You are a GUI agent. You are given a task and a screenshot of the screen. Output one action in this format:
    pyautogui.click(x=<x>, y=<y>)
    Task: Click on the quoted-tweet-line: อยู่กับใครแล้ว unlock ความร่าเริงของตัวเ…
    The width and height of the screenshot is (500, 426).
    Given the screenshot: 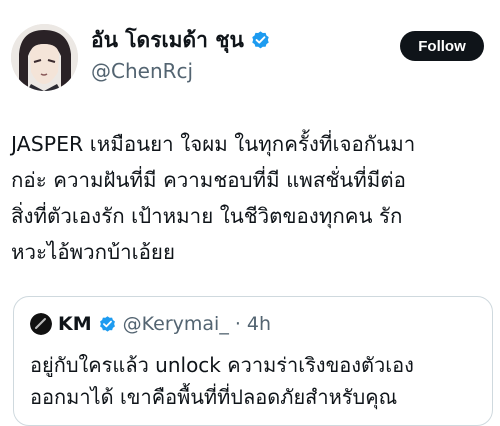 What is the action you would take?
    pyautogui.click(x=222, y=365)
    